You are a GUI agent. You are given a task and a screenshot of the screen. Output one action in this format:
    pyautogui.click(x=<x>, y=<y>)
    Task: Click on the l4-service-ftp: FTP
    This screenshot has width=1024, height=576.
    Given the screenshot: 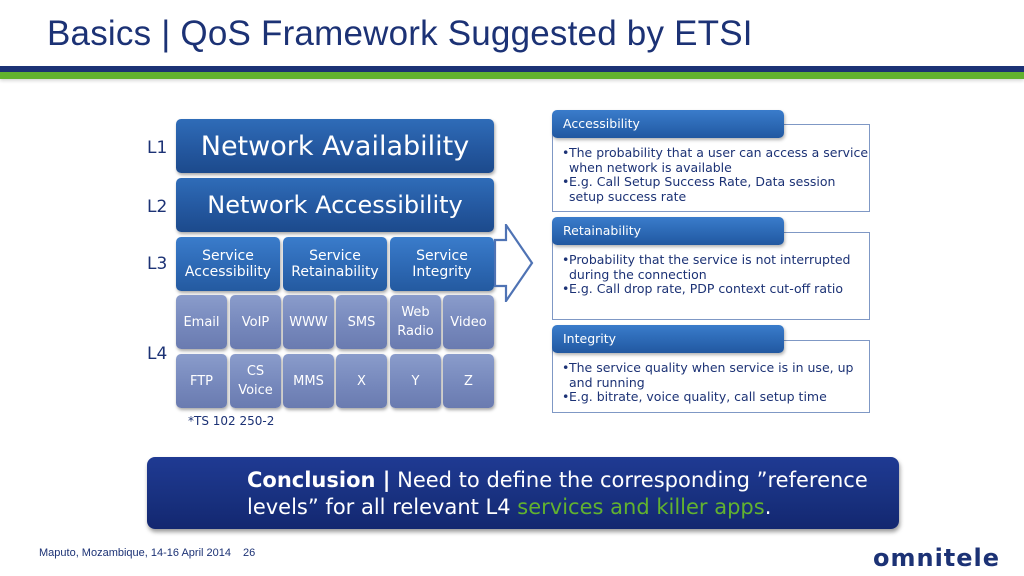 What is the action you would take?
    pyautogui.click(x=201, y=381)
    